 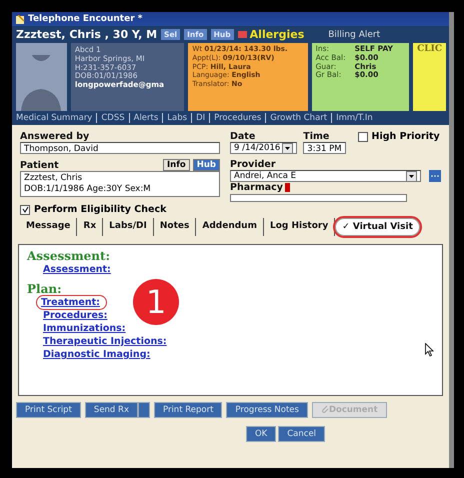 What do you see at coordinates (429, 350) in the screenshot?
I see `cursor-icon` at bounding box center [429, 350].